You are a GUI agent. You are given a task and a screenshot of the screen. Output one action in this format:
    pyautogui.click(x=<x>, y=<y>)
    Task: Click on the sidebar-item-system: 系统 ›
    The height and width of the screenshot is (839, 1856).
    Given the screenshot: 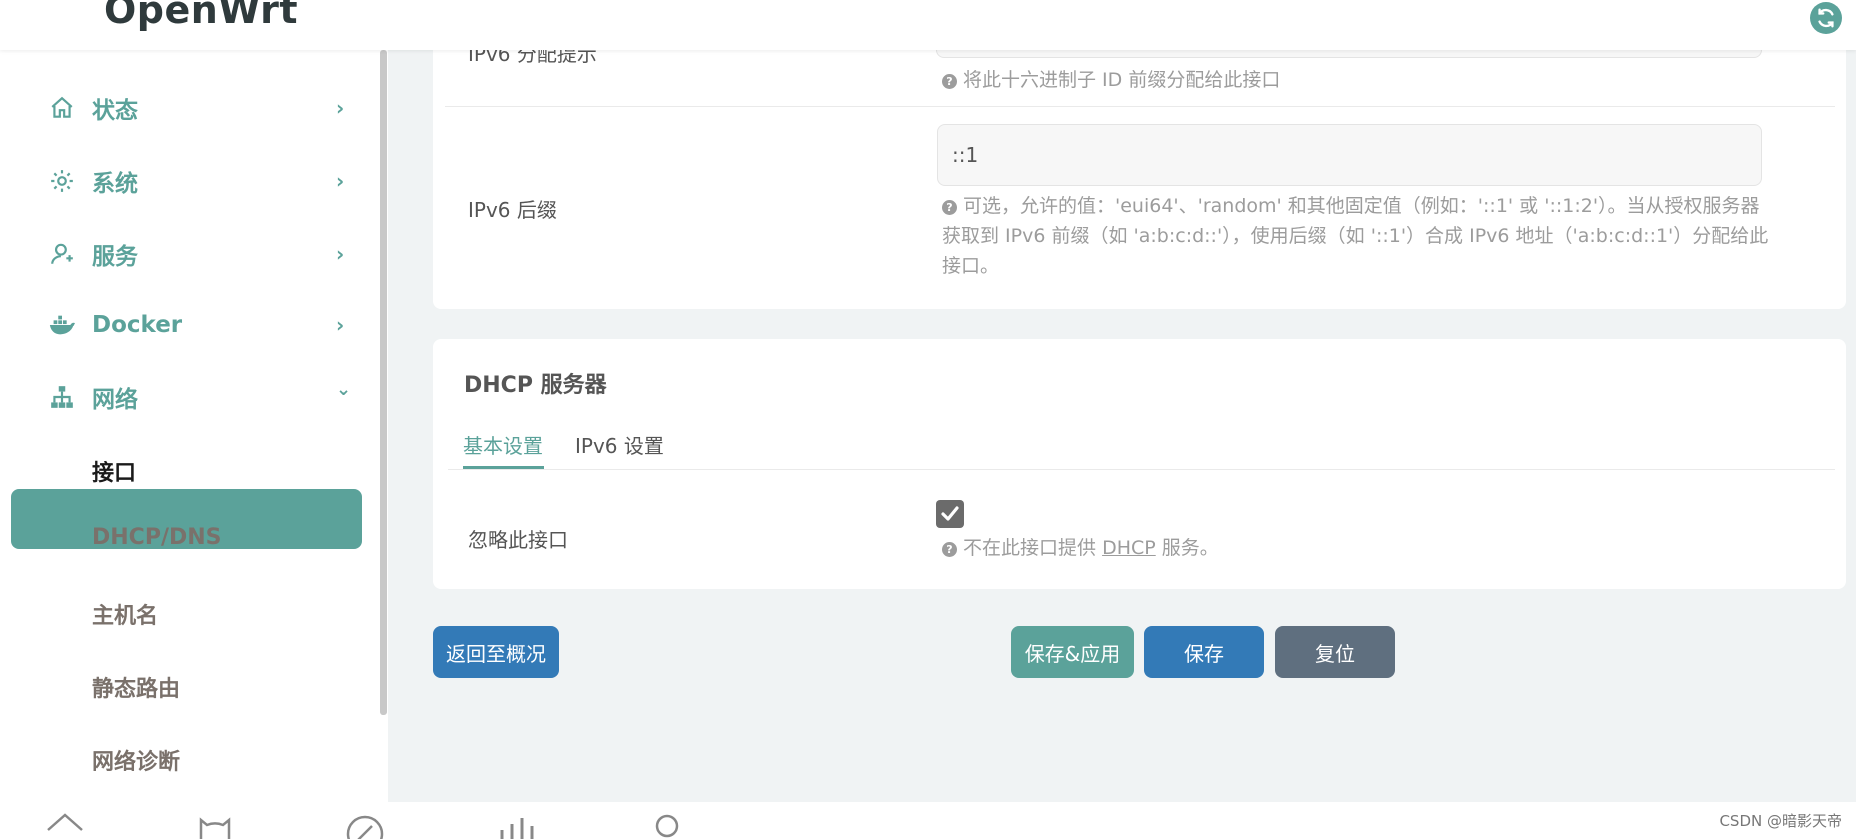 What is the action you would take?
    pyautogui.click(x=185, y=181)
    